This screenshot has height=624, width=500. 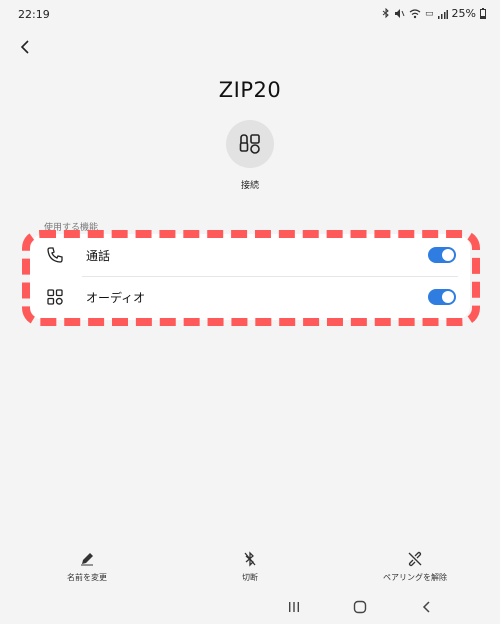 I want to click on unlink-icon, so click(x=415, y=559).